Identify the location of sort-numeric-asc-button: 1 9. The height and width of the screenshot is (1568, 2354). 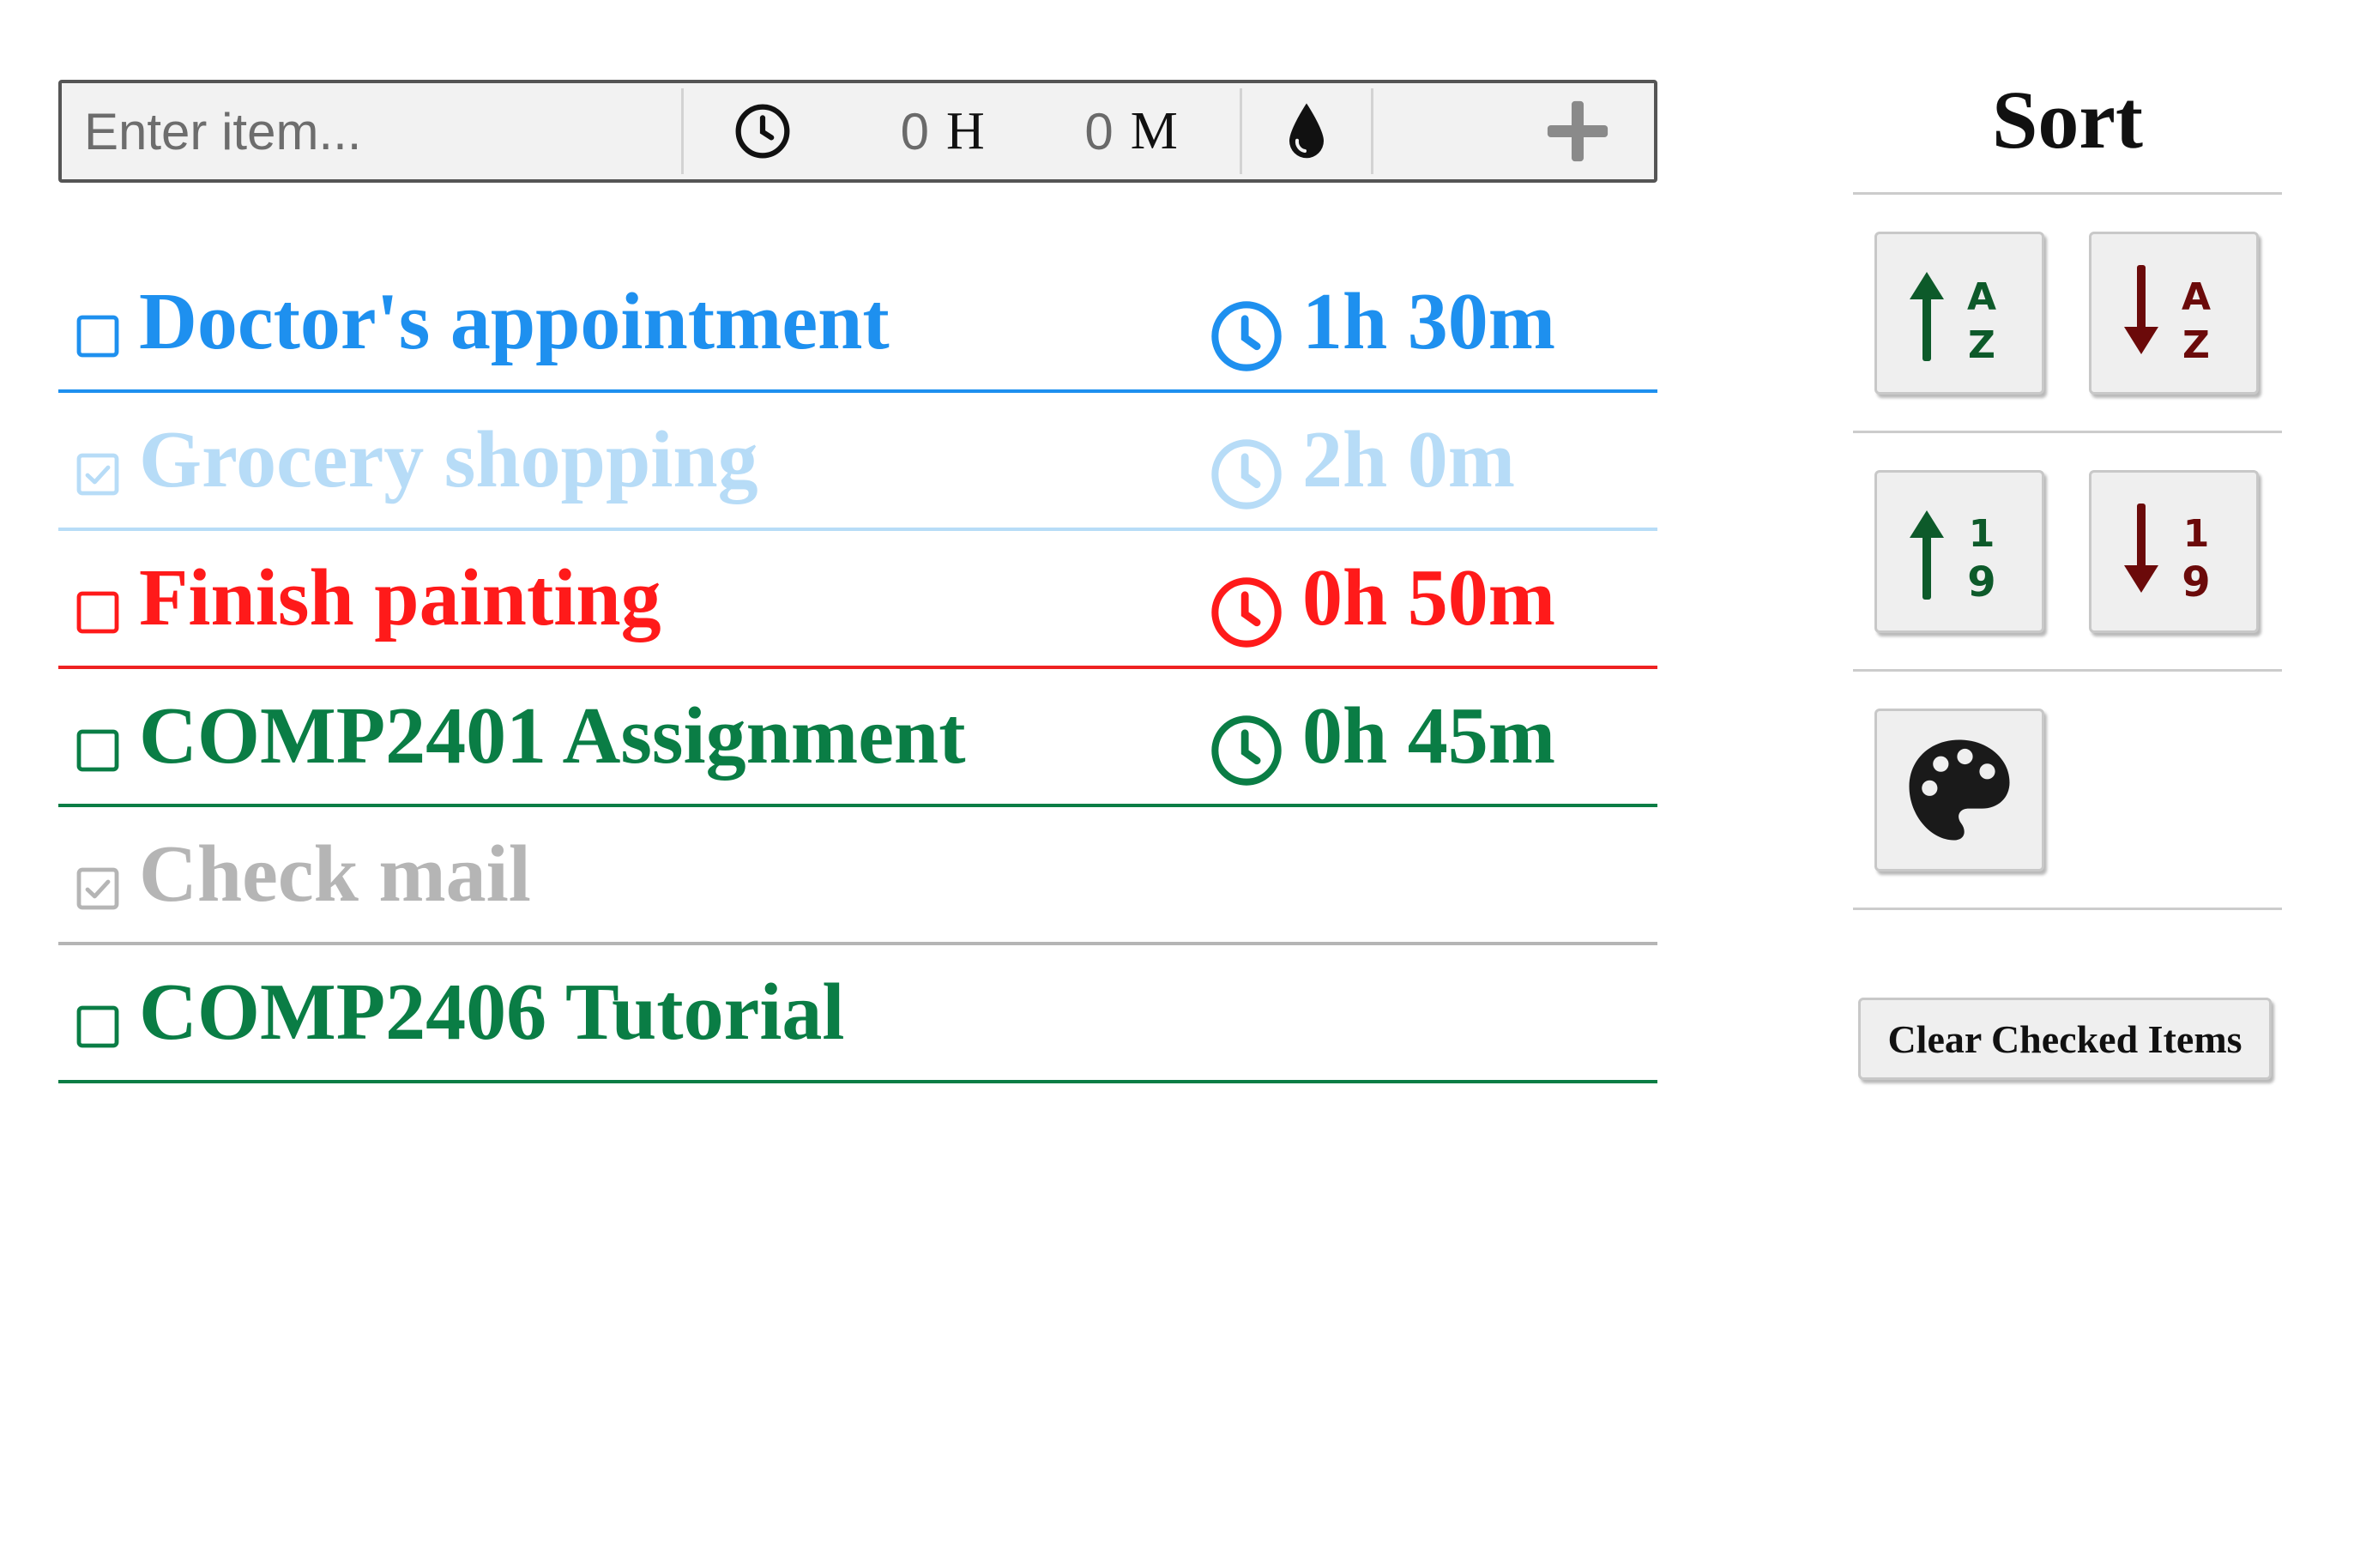
(1959, 551).